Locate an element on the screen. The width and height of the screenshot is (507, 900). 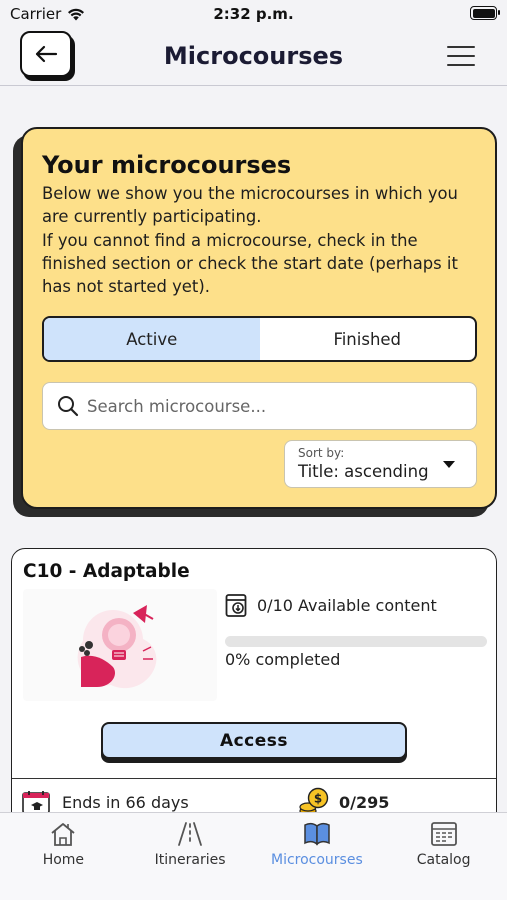
card-divider is located at coordinates (254, 778).